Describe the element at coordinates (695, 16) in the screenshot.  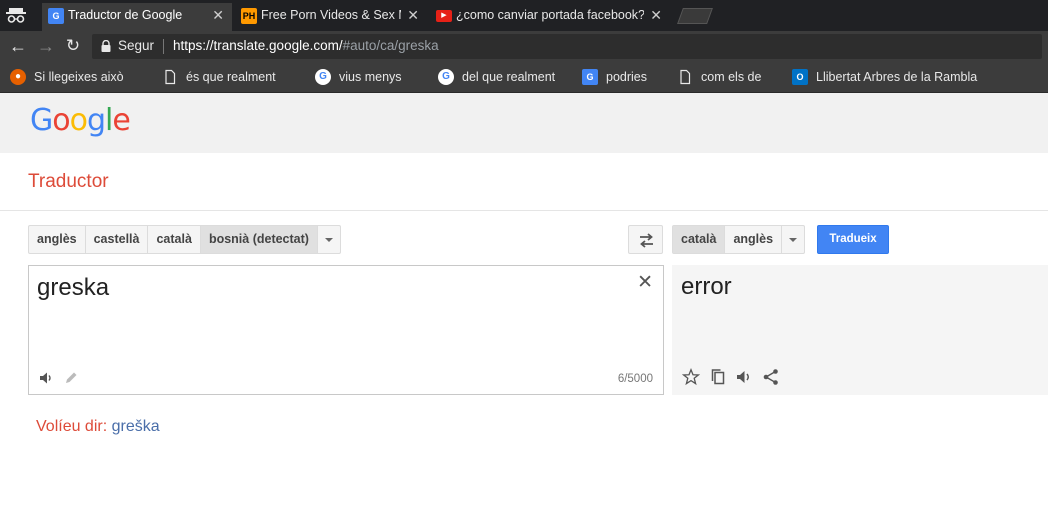
I see `new-tab-button` at that location.